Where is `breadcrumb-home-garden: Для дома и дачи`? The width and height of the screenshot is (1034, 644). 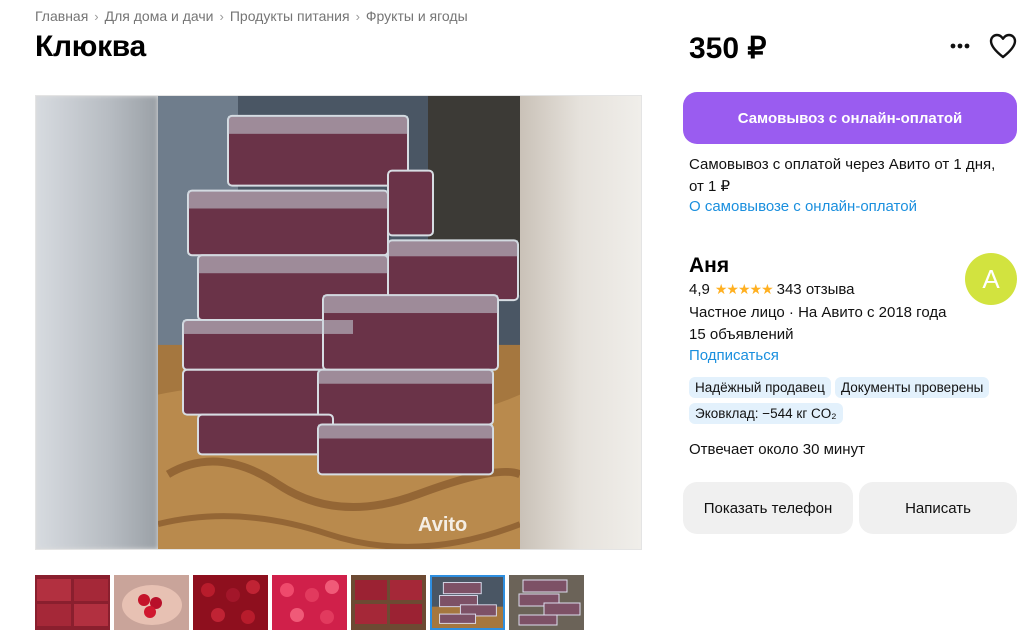 breadcrumb-home-garden: Для дома и дачи is located at coordinates (159, 16).